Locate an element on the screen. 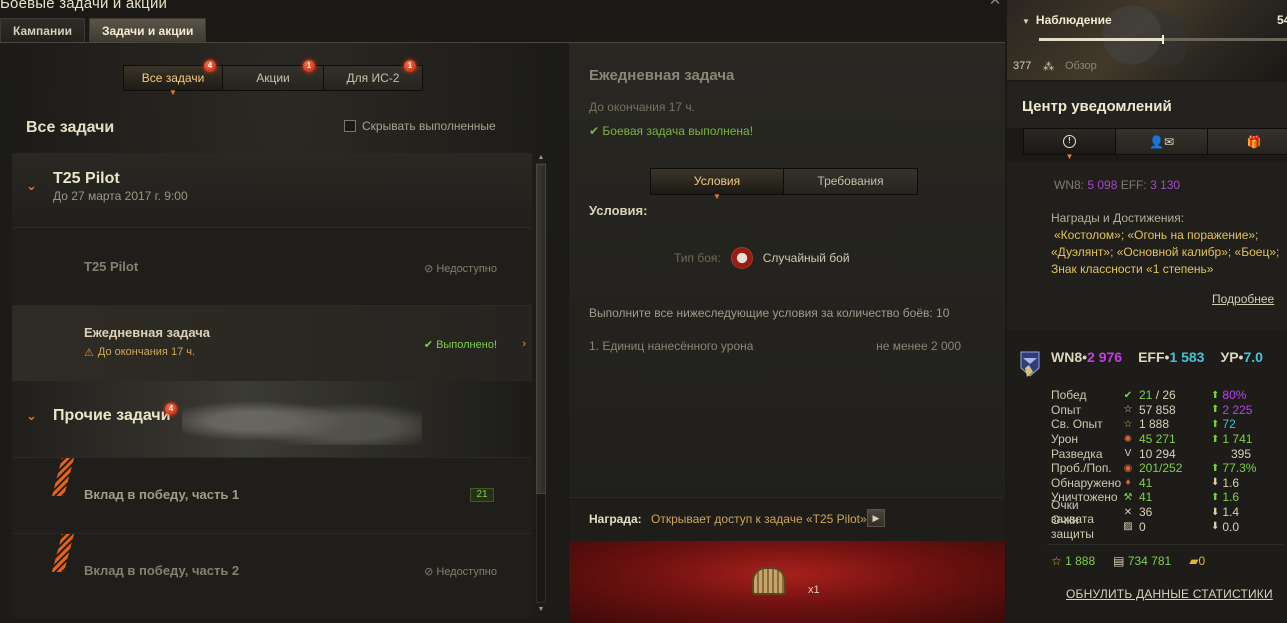 The width and height of the screenshot is (1287, 623). tab-conditions: Условия ▼ is located at coordinates (717, 185).